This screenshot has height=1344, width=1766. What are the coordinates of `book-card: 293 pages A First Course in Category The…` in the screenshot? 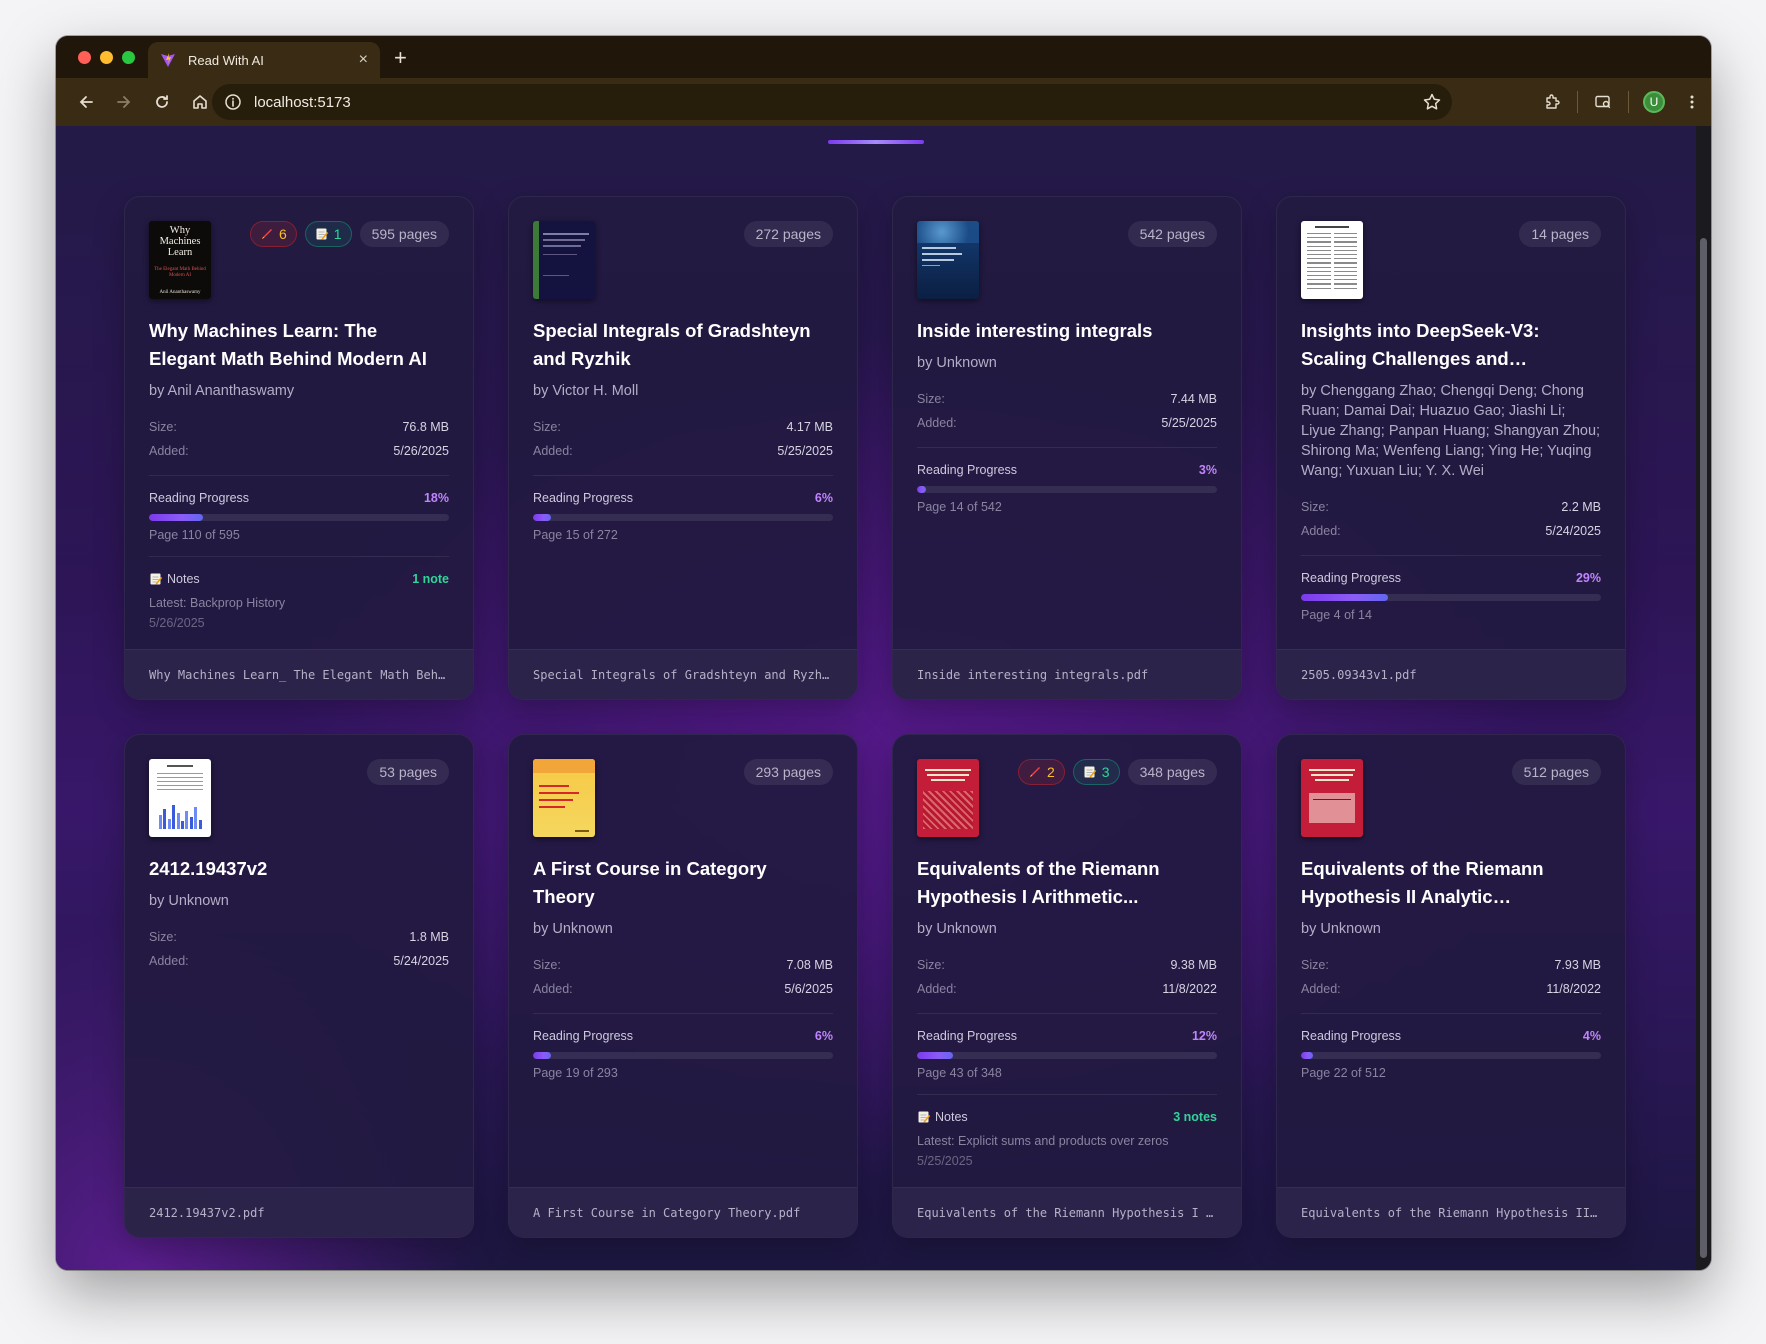 It's located at (683, 986).